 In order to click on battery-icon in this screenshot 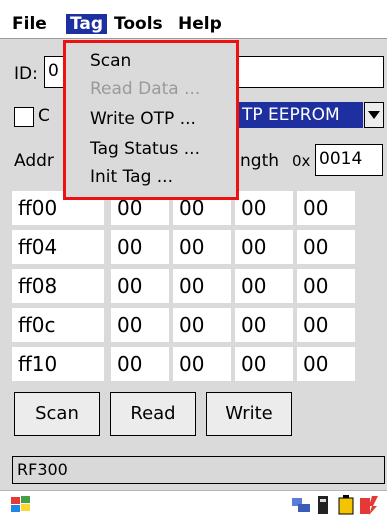, I will do `click(346, 505)`.